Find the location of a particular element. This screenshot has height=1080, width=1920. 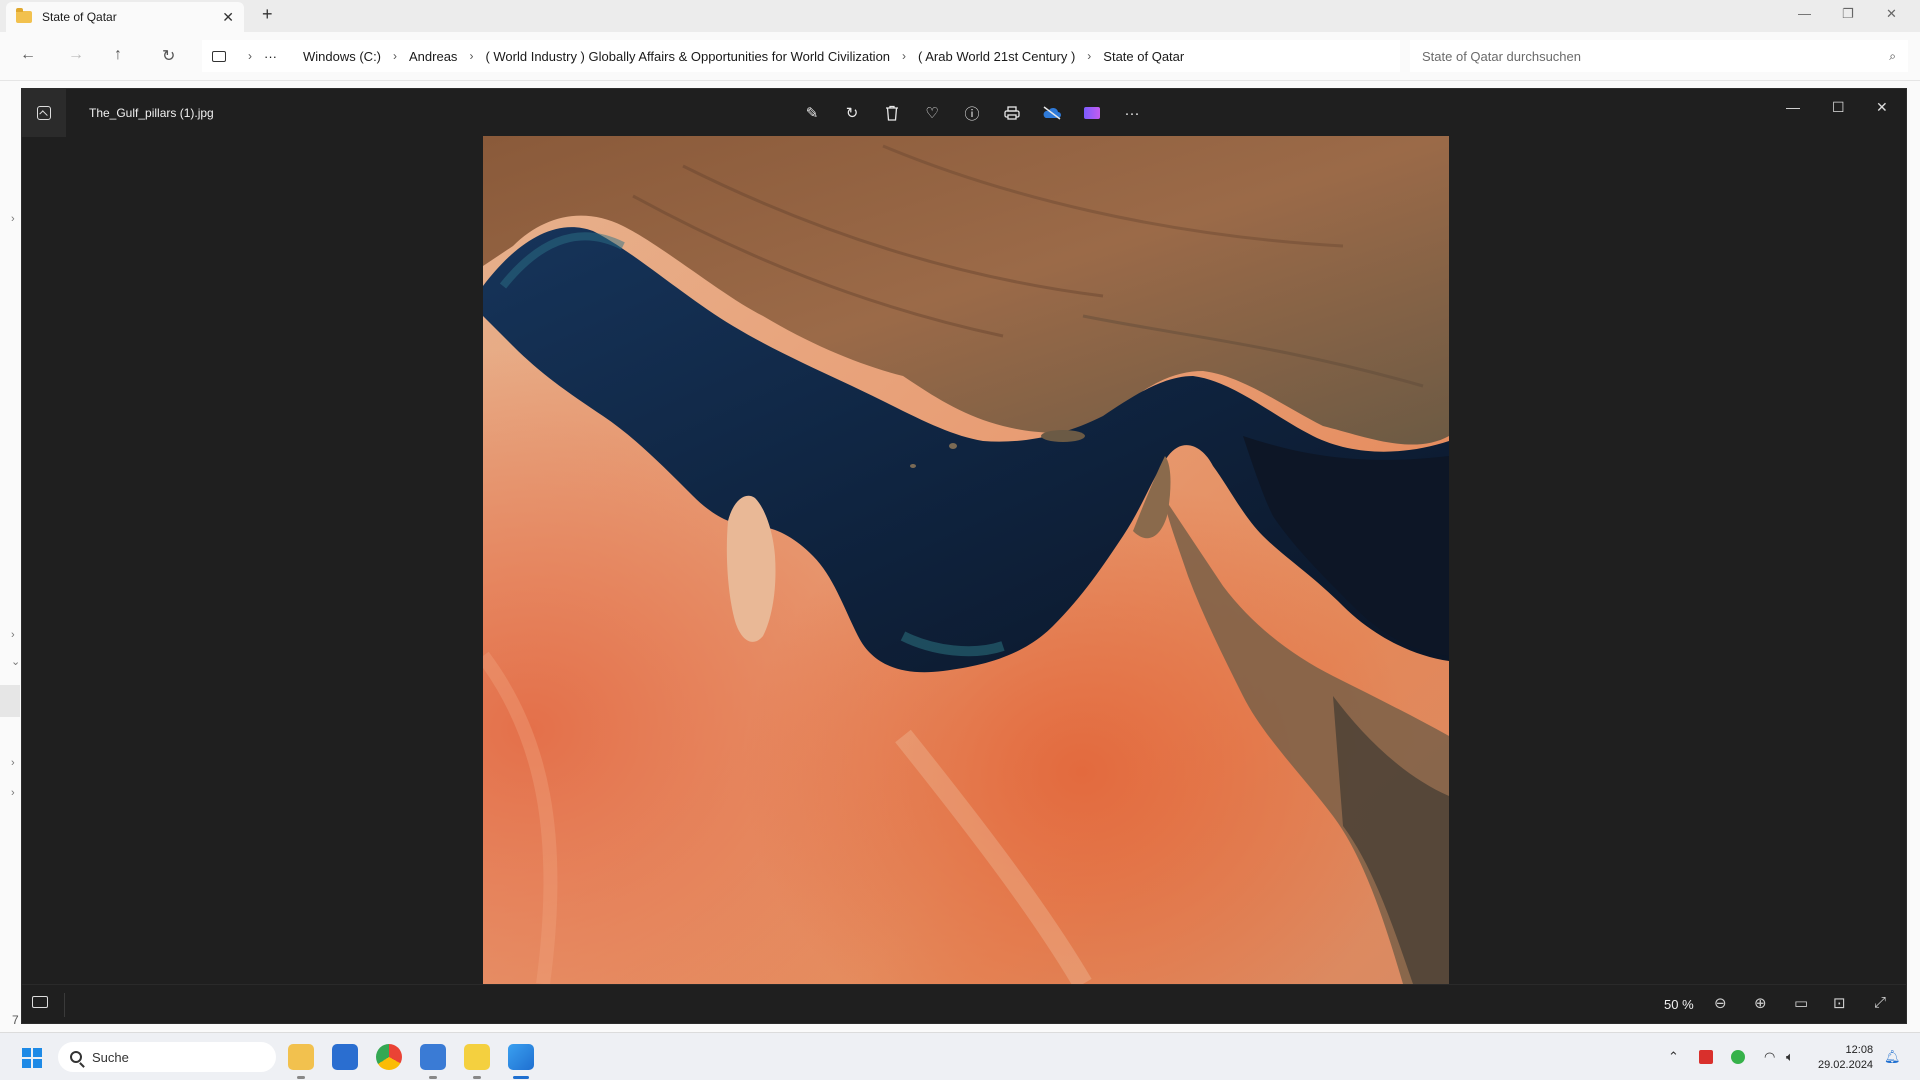

favorite-icon: ♡ is located at coordinates (932, 113).